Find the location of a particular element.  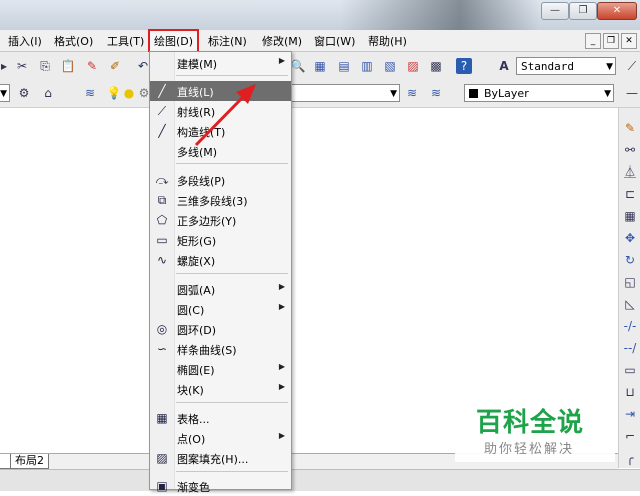

annotation-arrow is located at coordinates (225, 115).